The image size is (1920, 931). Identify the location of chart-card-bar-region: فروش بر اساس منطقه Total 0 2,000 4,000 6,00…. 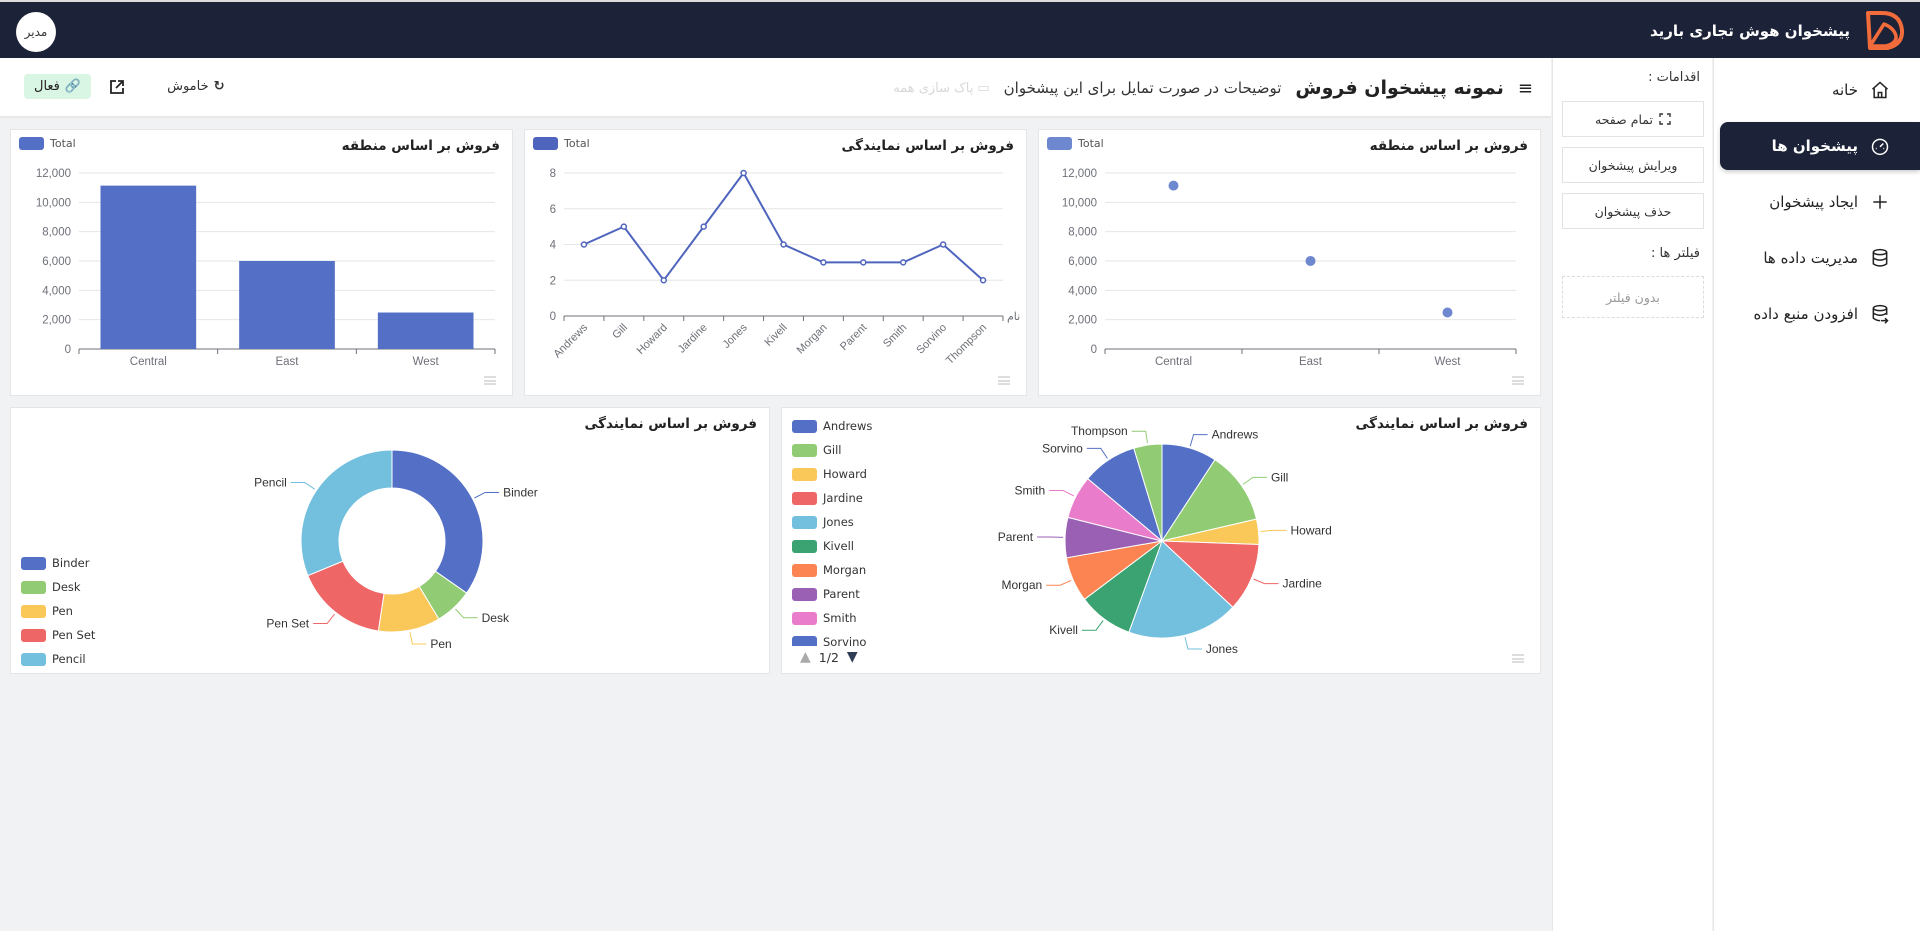
(261, 262).